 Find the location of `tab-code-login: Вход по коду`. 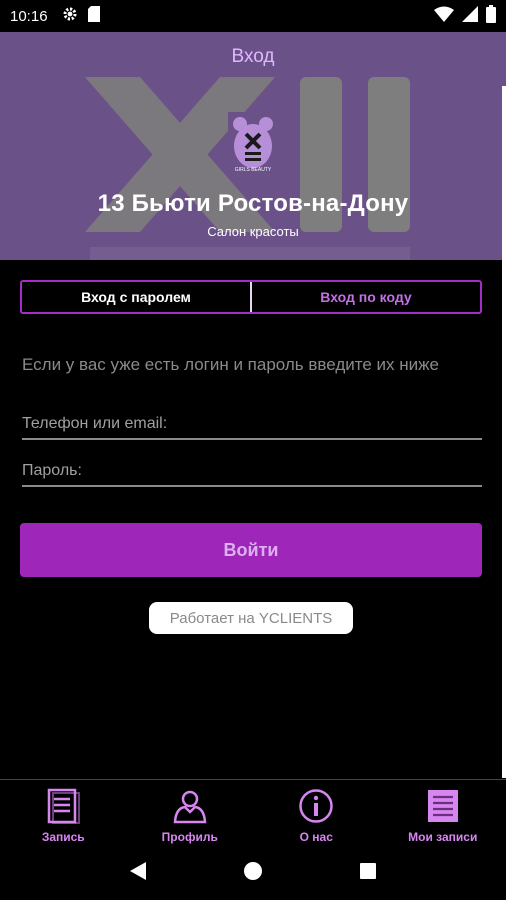

tab-code-login: Вход по коду is located at coordinates (366, 297).